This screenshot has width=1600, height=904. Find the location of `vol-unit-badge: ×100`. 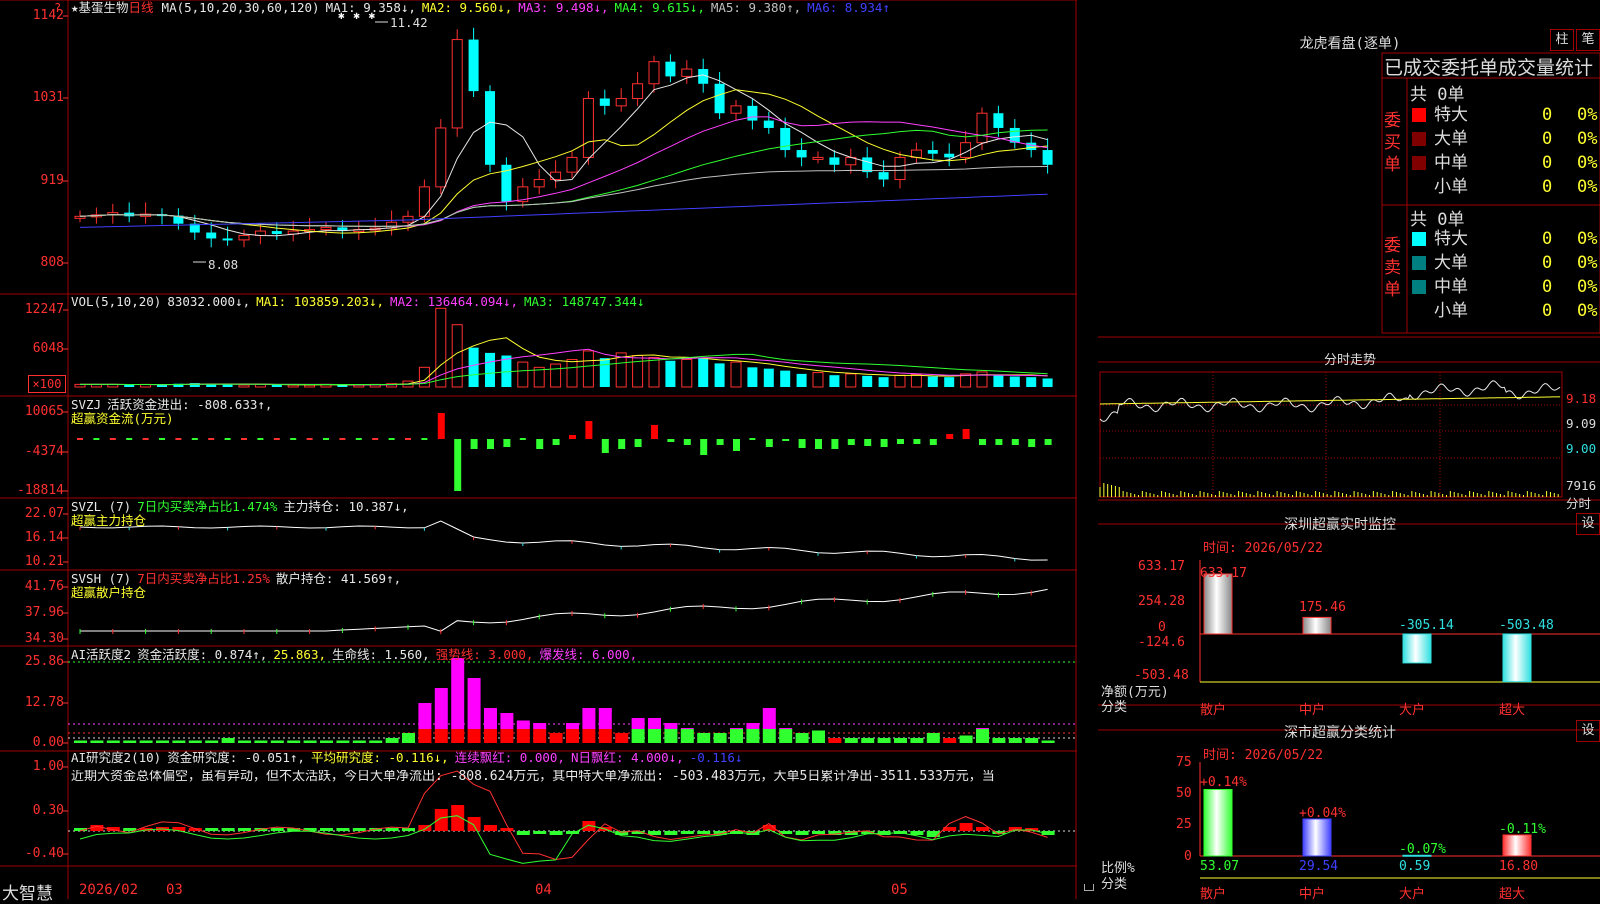

vol-unit-badge: ×100 is located at coordinates (47, 384).